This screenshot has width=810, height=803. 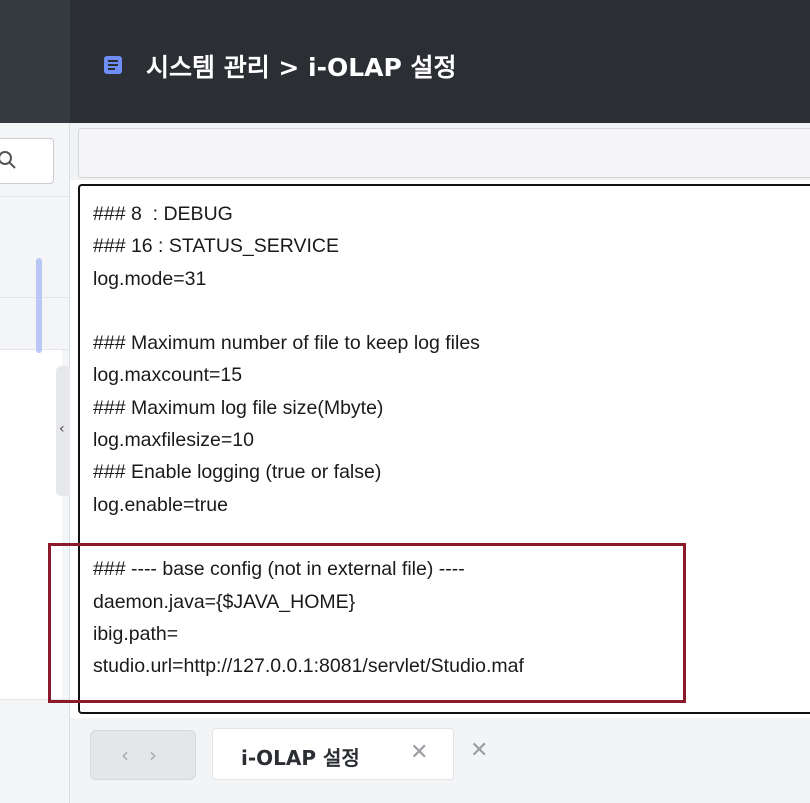 I want to click on config-line: ### 16 : STATUS_SERVICE, so click(x=216, y=246).